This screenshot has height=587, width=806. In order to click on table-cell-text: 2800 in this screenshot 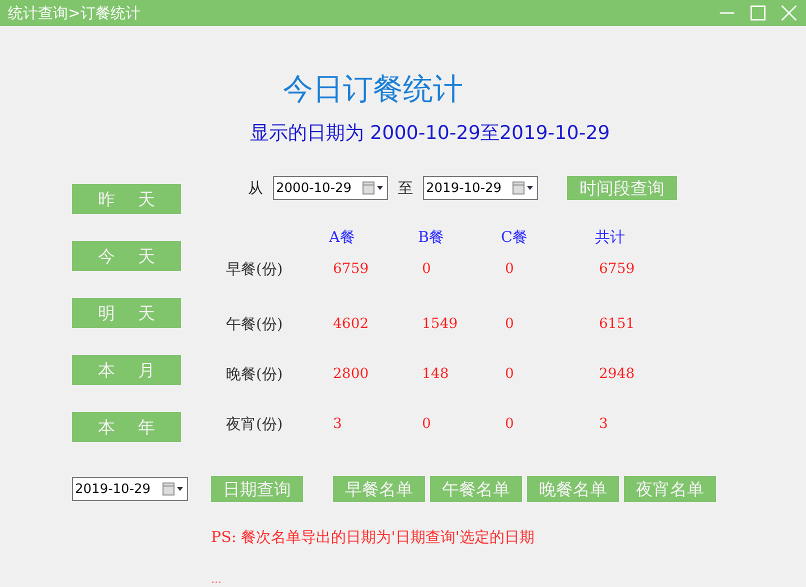, I will do `click(351, 374)`.